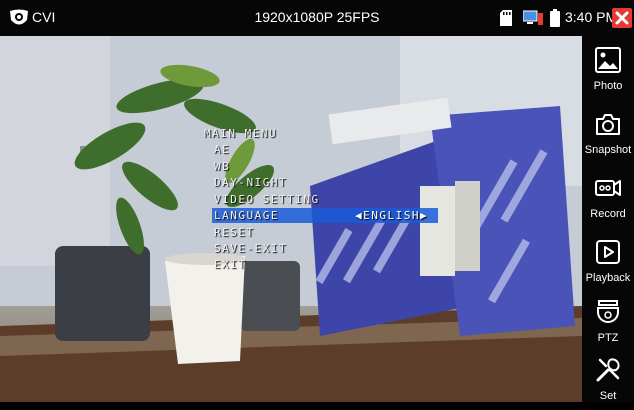 Image resolution: width=634 pixels, height=410 pixels. I want to click on set-button: Set, so click(608, 380).